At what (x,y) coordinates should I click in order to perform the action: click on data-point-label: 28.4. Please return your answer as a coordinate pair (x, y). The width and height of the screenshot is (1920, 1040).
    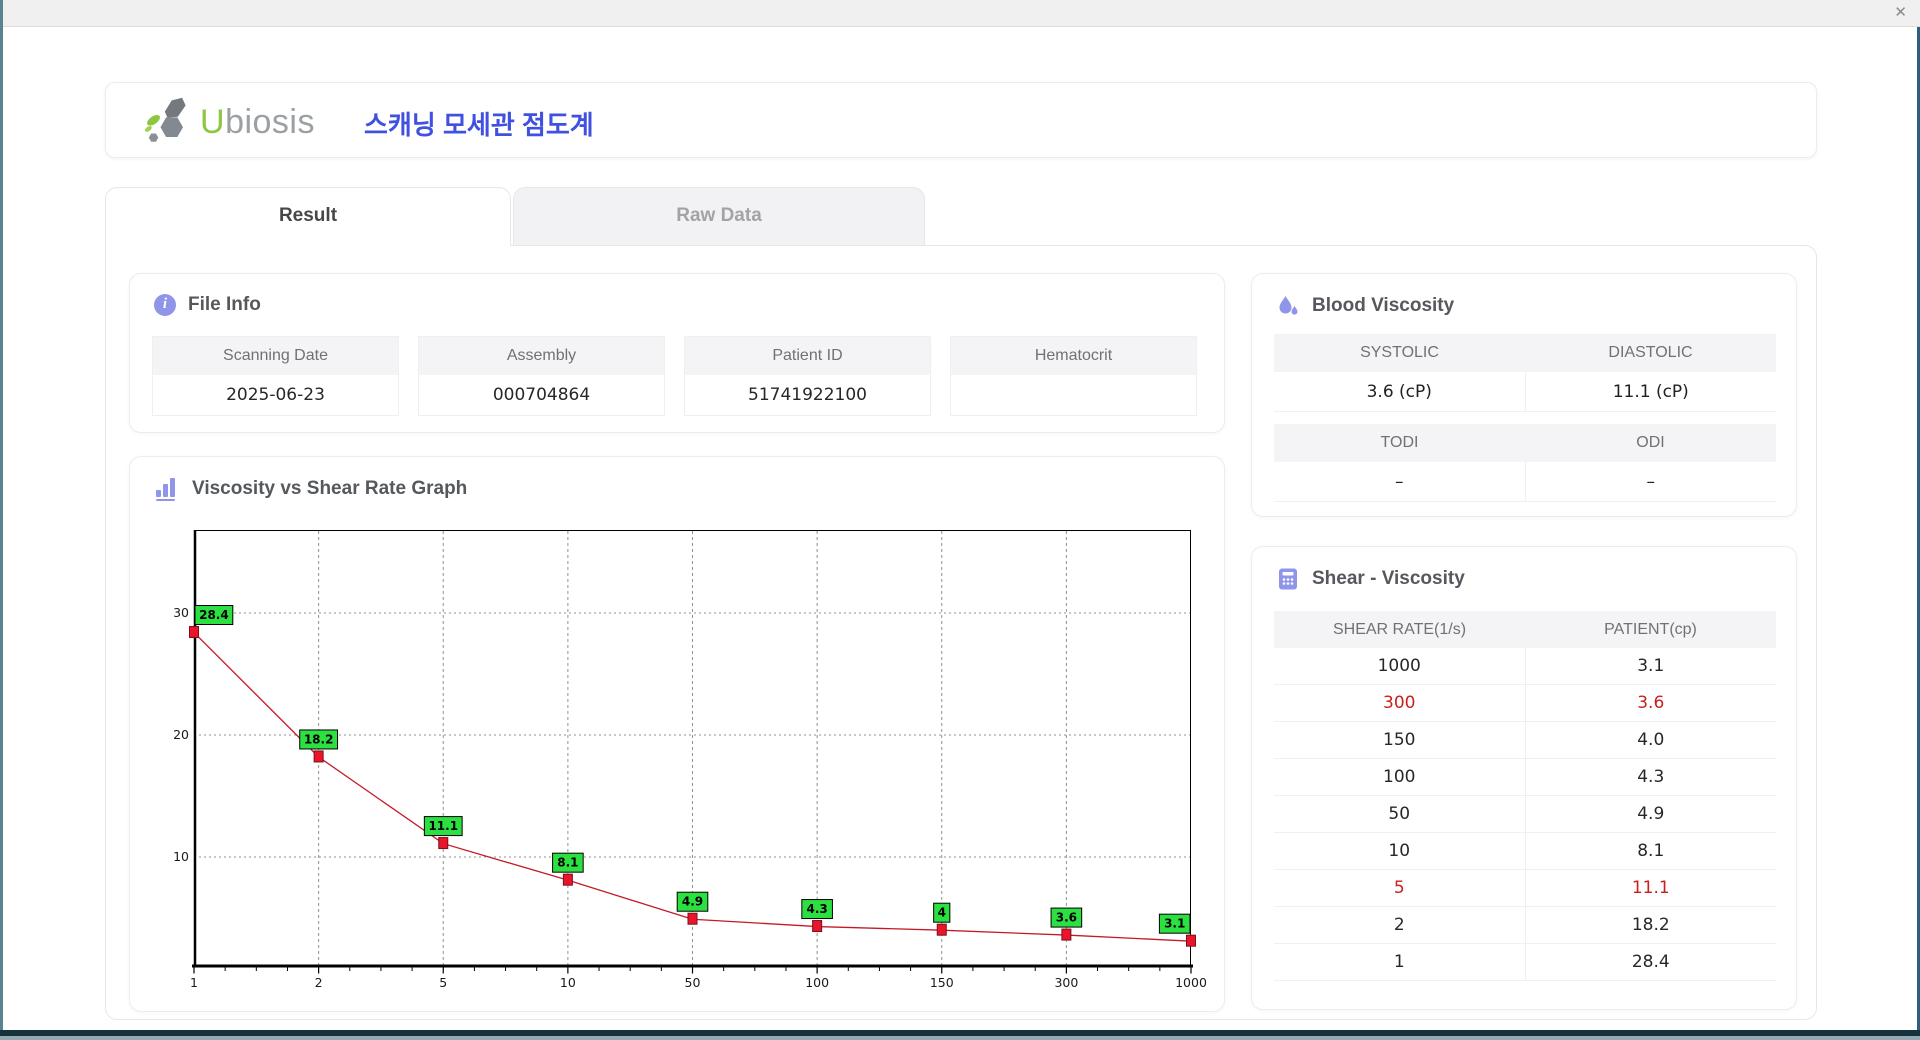
    Looking at the image, I should click on (214, 615).